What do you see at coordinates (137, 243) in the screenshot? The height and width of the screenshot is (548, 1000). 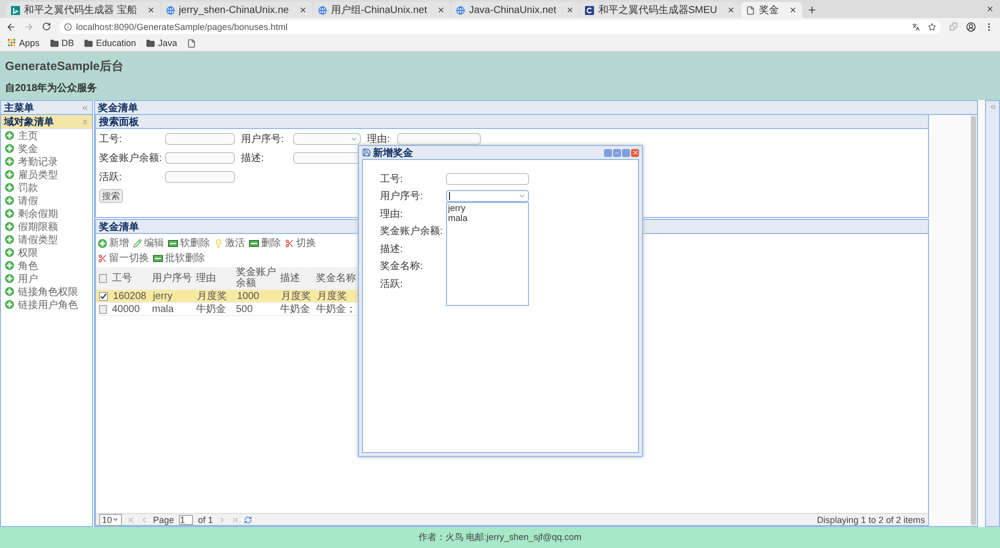 I see `pencil-icon` at bounding box center [137, 243].